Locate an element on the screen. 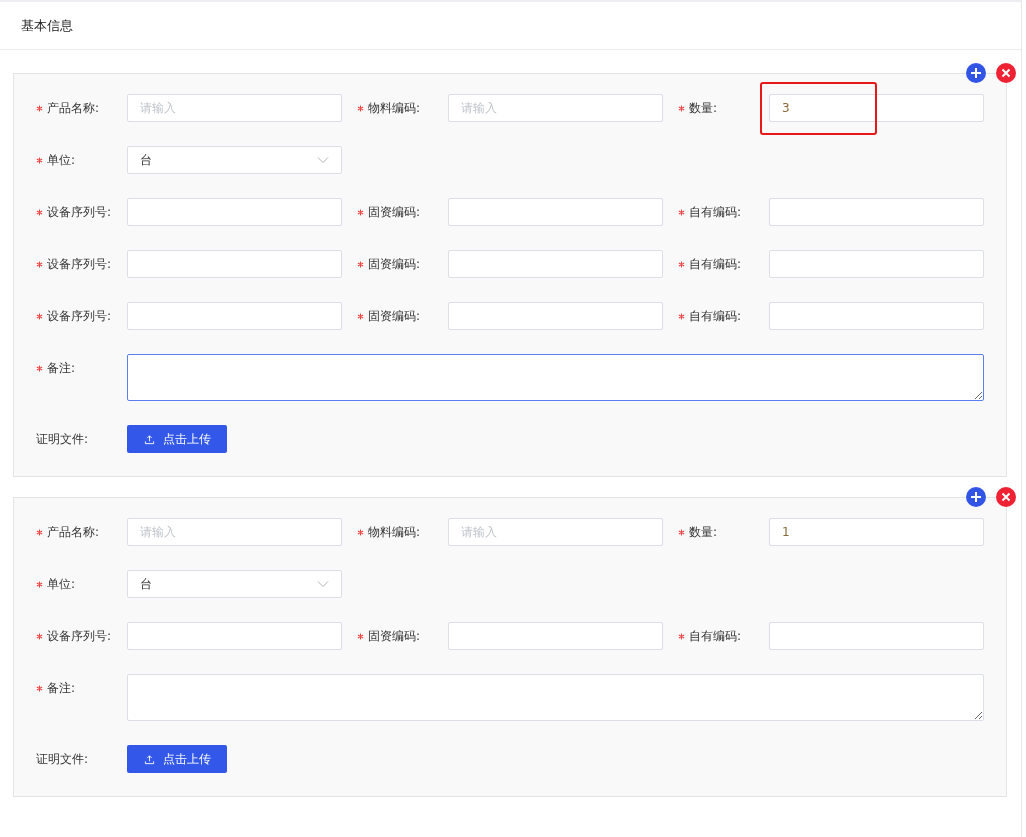 Image resolution: width=1026 pixels, height=837 pixels. remark-textarea is located at coordinates (555, 377).